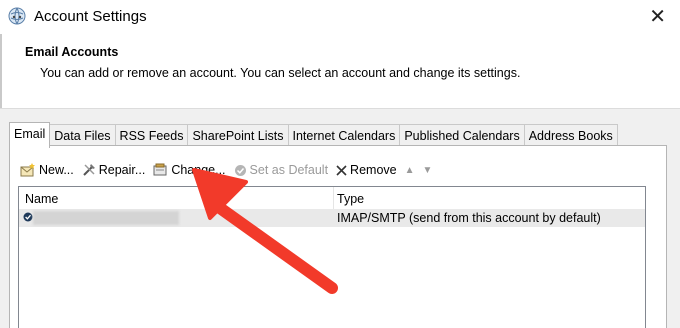  What do you see at coordinates (265, 231) in the screenshot?
I see `annotation-arrow` at bounding box center [265, 231].